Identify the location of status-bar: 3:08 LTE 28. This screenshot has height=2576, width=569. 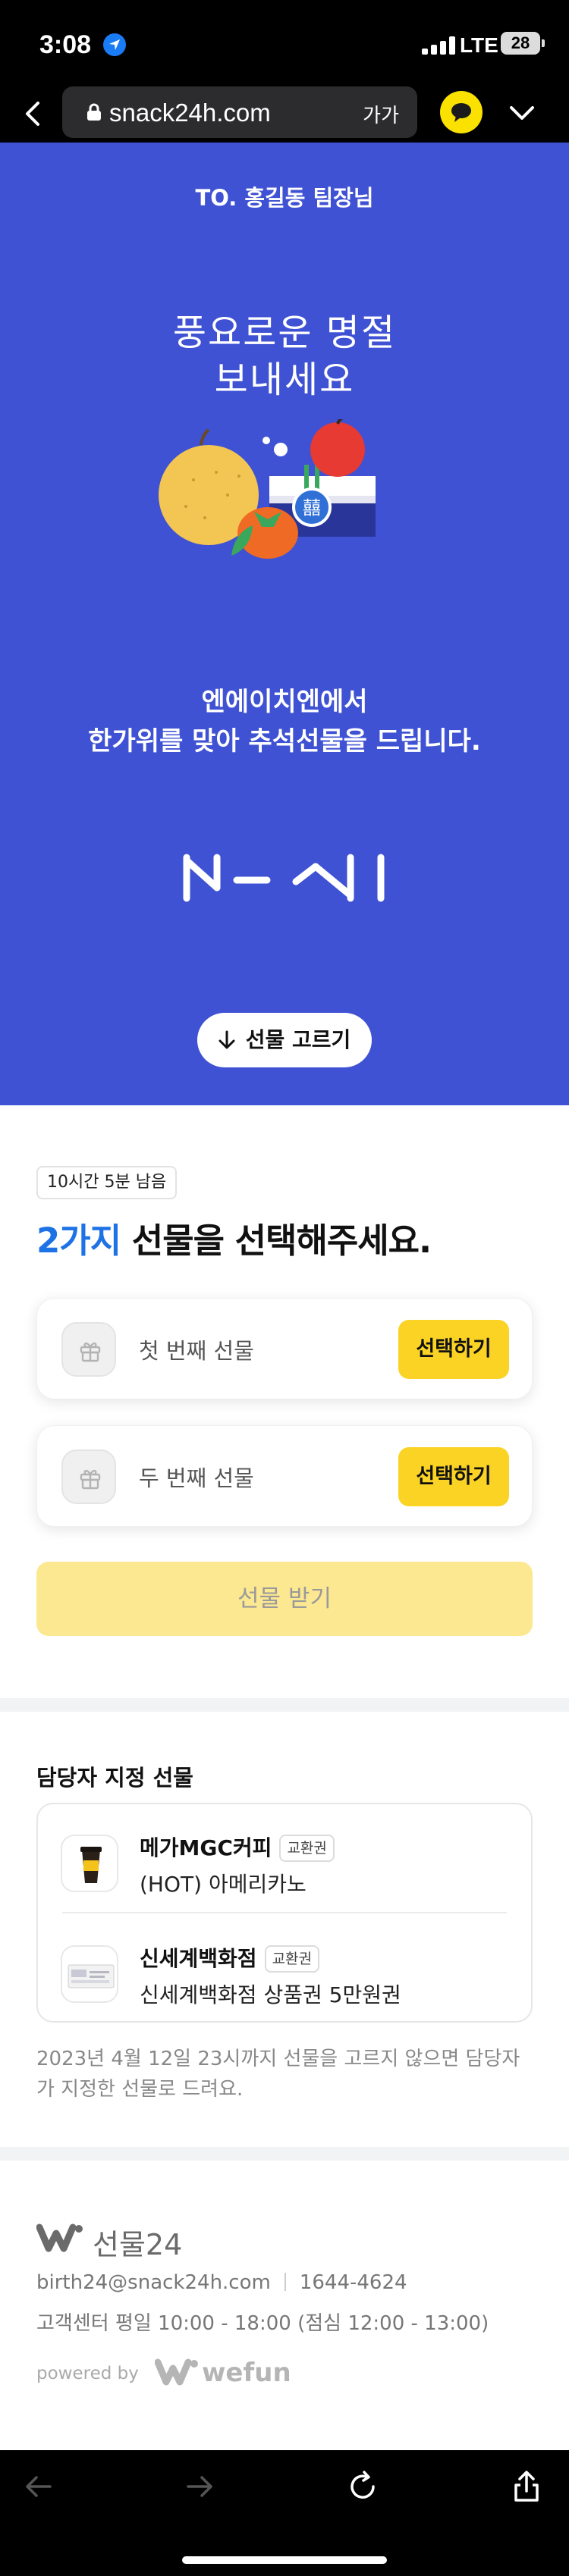
(284, 41).